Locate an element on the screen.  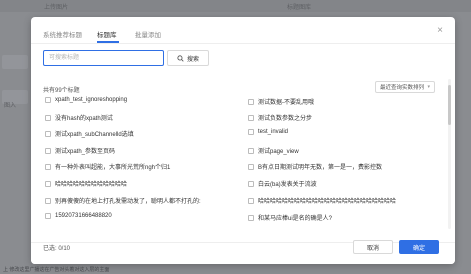
sort-select-value: 最近查询实数排列 is located at coordinates (402, 88).